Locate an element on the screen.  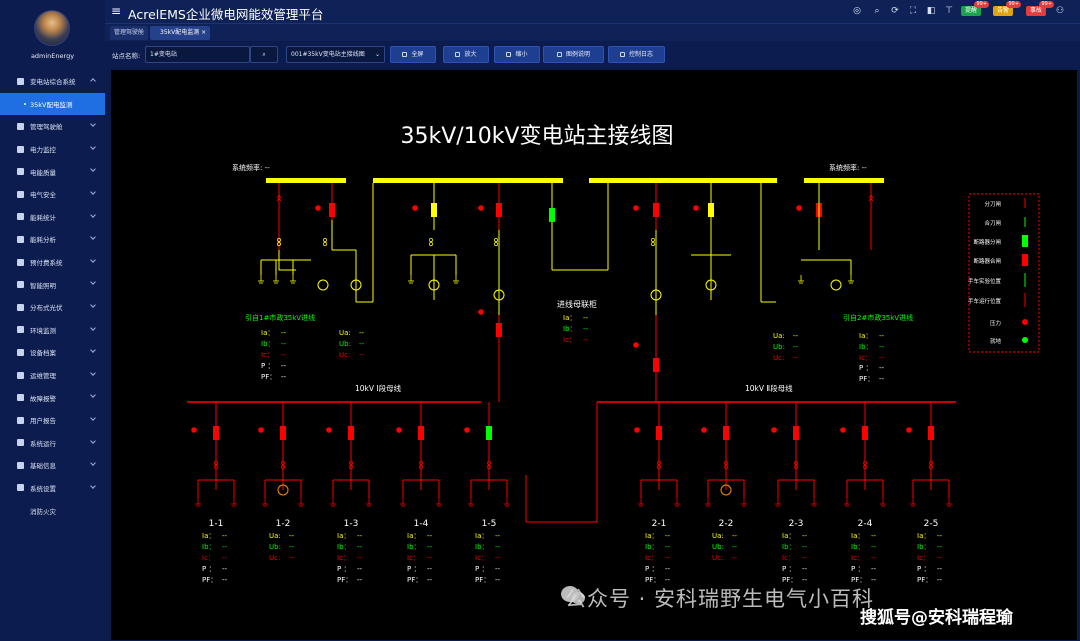
feeder-3-breaker is located at coordinates (421, 433).